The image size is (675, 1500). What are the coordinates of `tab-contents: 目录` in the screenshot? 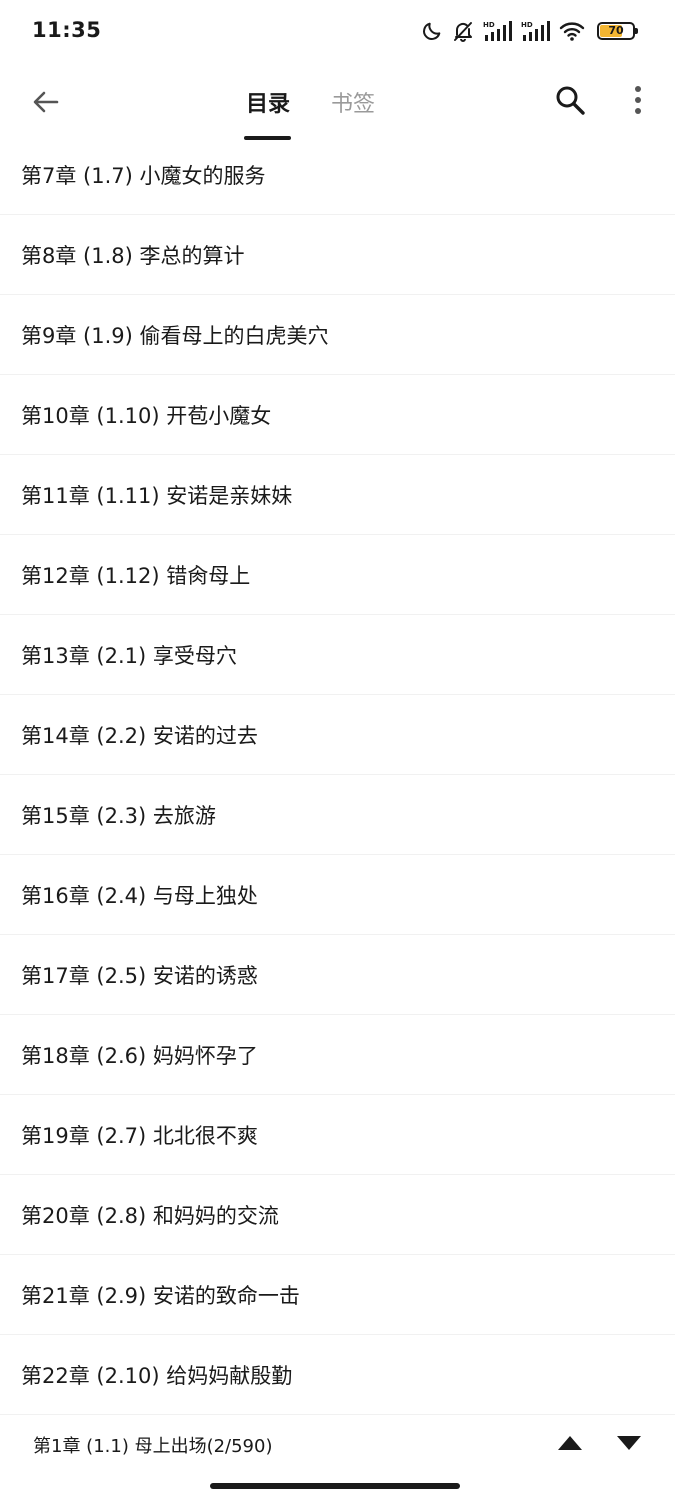 It's located at (268, 102).